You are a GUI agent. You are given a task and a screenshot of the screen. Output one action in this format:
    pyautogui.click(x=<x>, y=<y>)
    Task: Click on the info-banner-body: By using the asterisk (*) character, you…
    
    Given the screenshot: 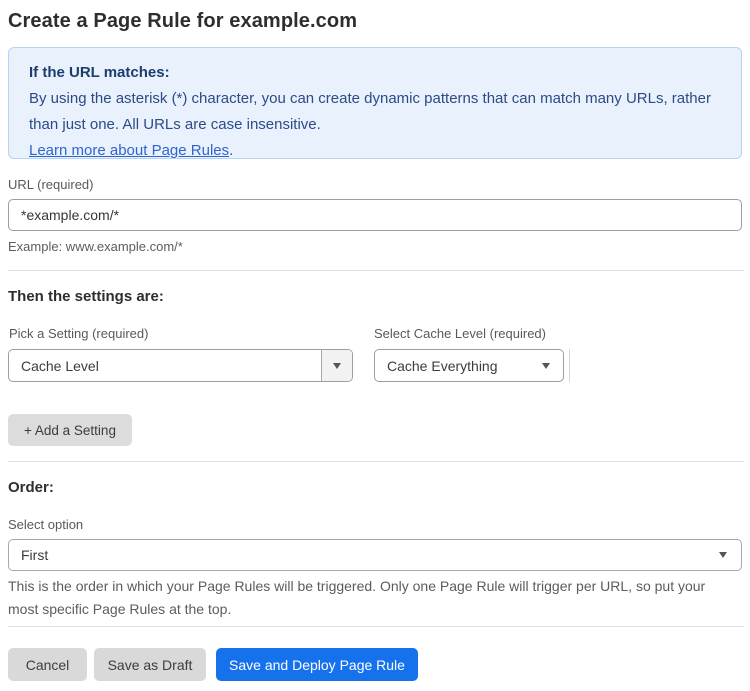 What is the action you would take?
    pyautogui.click(x=370, y=111)
    